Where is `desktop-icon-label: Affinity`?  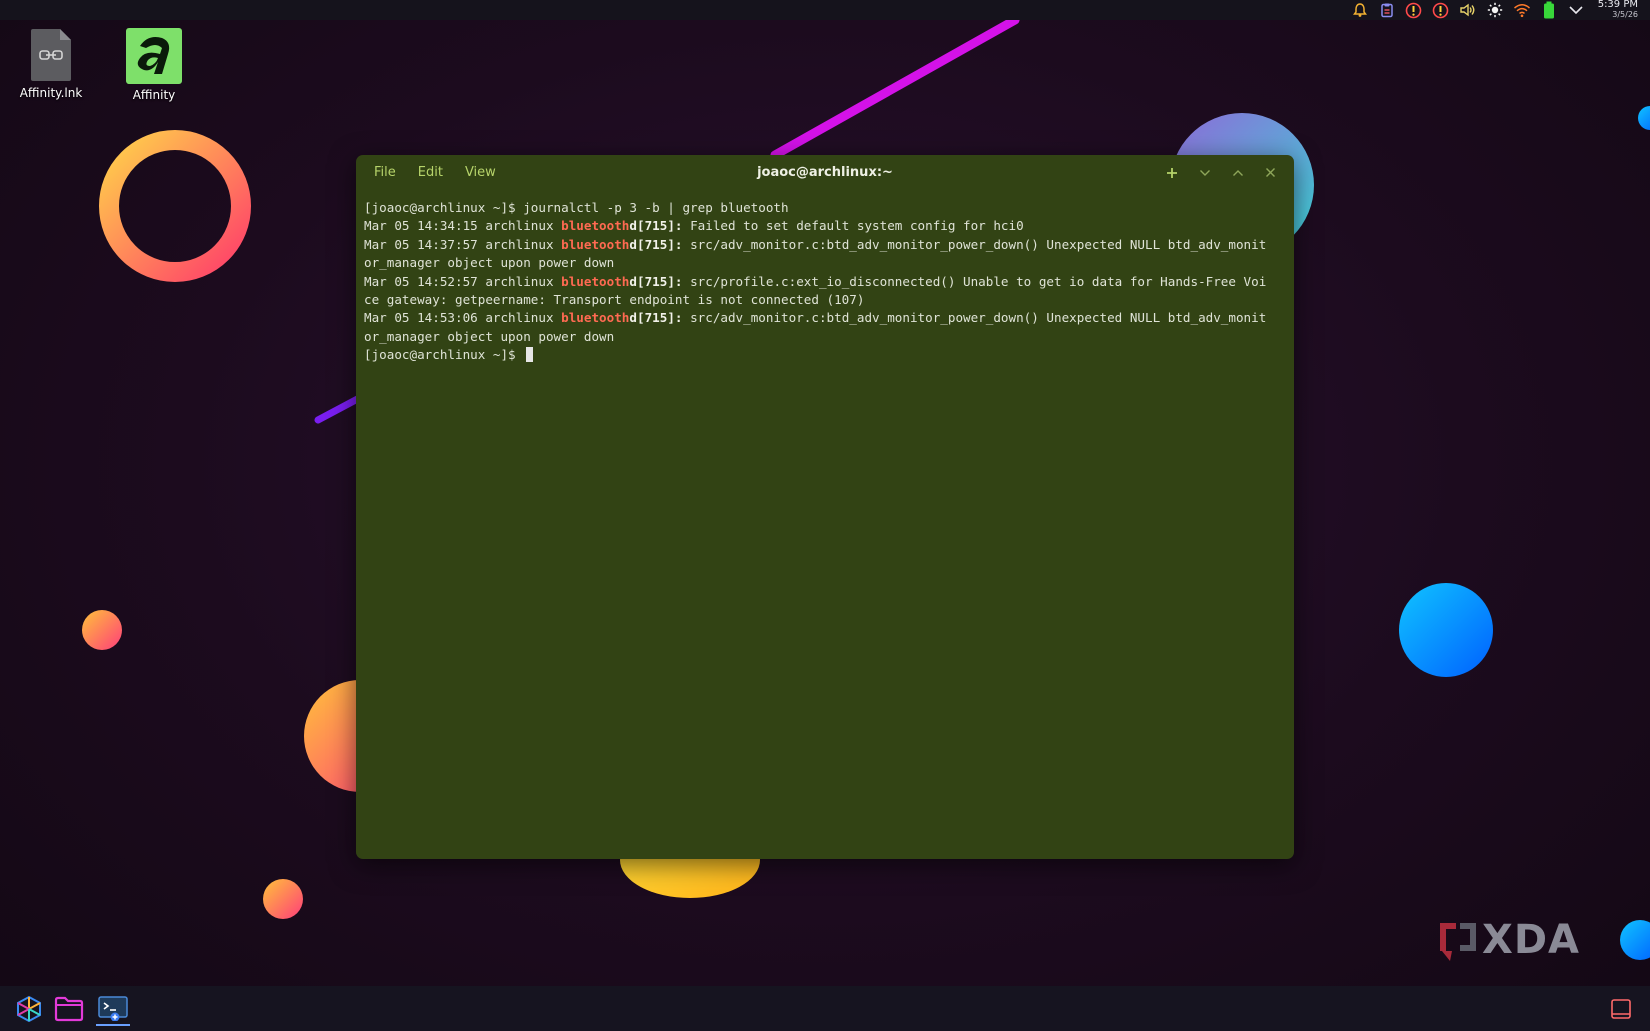 desktop-icon-label: Affinity is located at coordinates (154, 95).